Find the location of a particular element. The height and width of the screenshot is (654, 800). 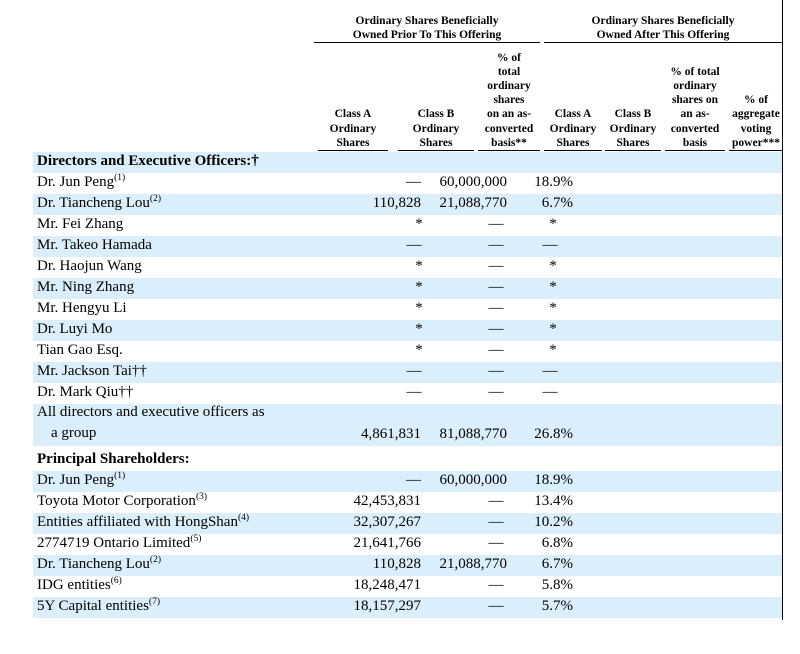

row-label: Dr. Luyi Mo is located at coordinates (75, 328).